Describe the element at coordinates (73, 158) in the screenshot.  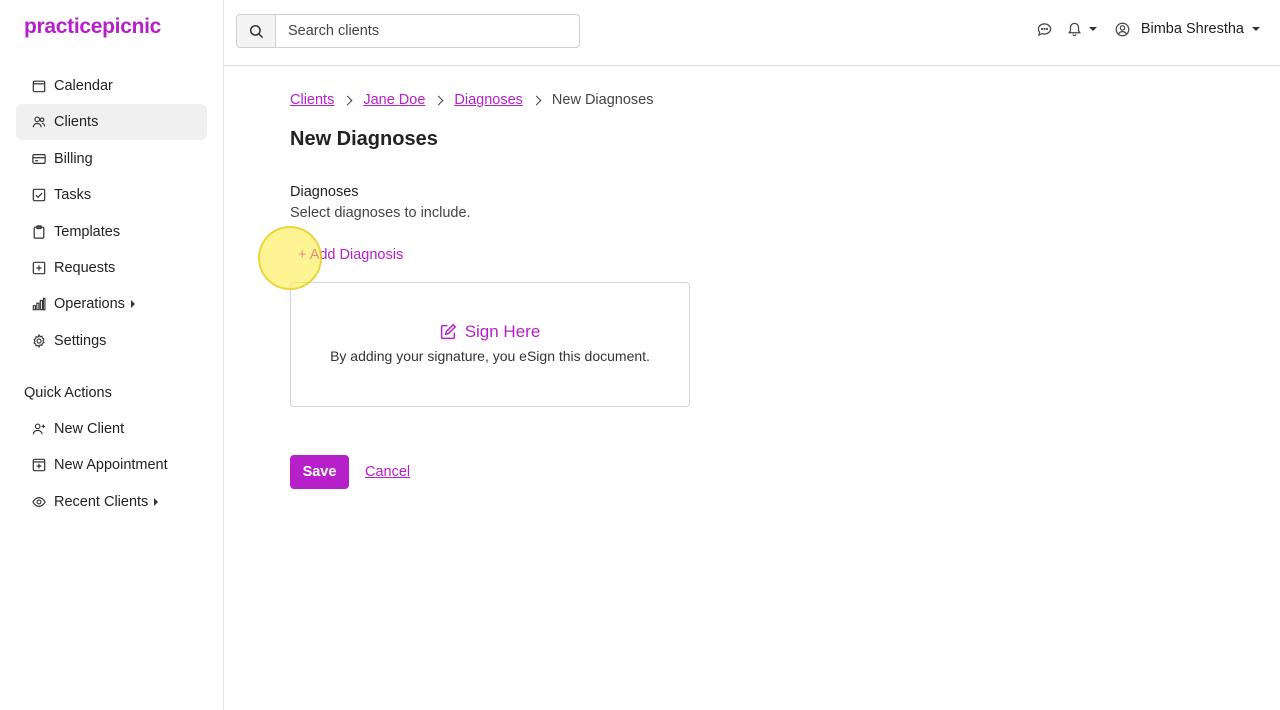
I see `sidebar-item-label: Billing` at that location.